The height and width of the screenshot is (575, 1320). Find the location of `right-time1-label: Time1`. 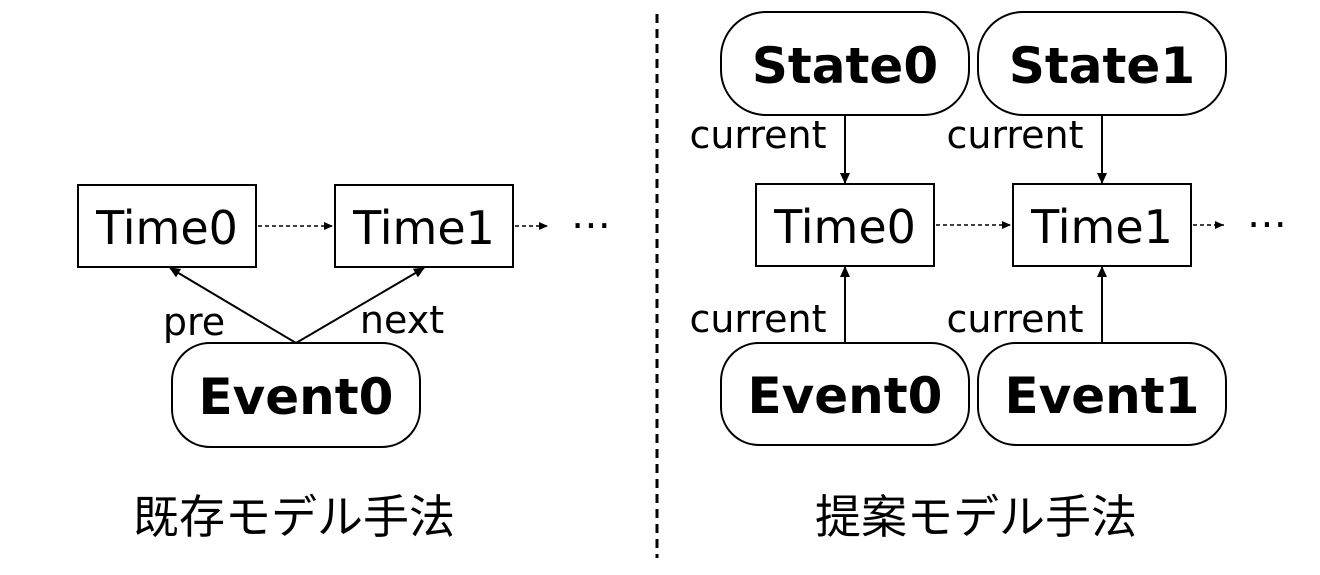

right-time1-label: Time1 is located at coordinates (1101, 227).